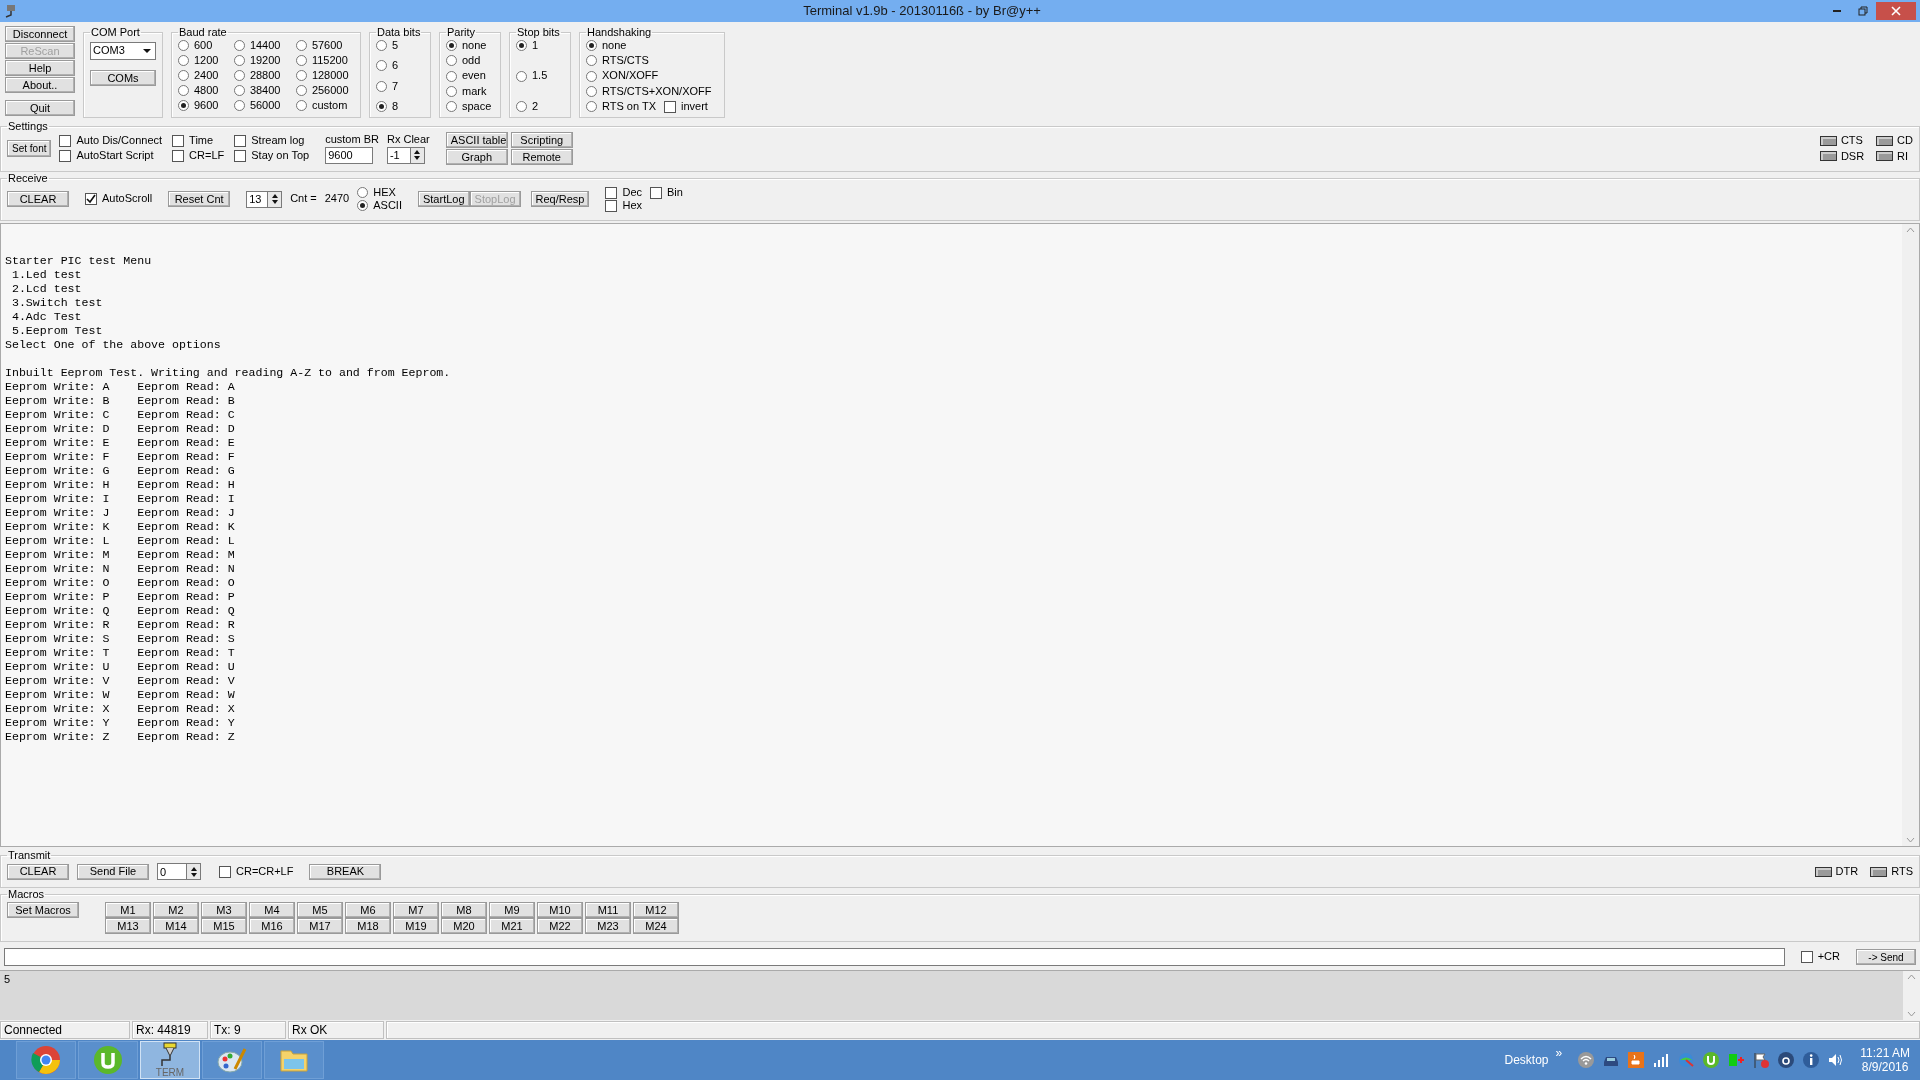  What do you see at coordinates (1711, 1060) in the screenshot?
I see `round-logo-icon` at bounding box center [1711, 1060].